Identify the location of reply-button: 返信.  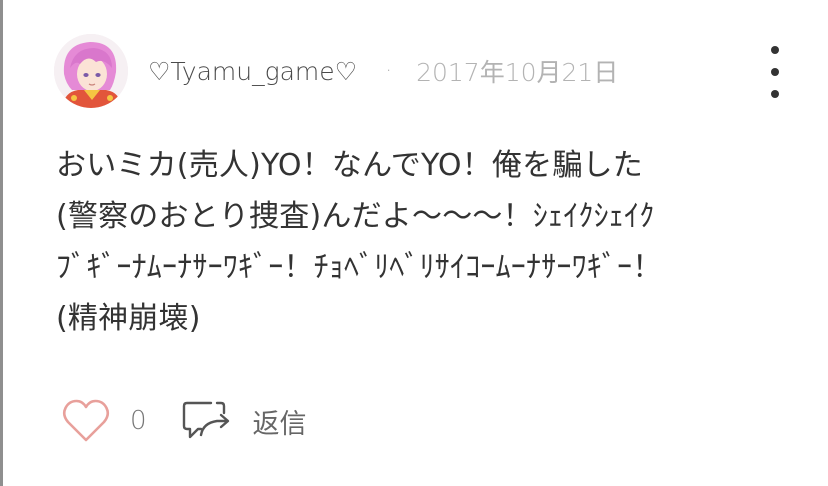
(244, 421).